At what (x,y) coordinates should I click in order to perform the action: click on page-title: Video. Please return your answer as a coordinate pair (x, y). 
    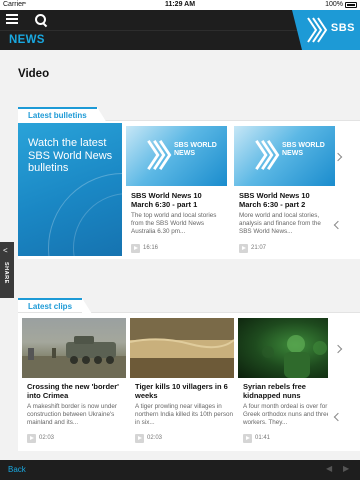
    Looking at the image, I should click on (34, 74).